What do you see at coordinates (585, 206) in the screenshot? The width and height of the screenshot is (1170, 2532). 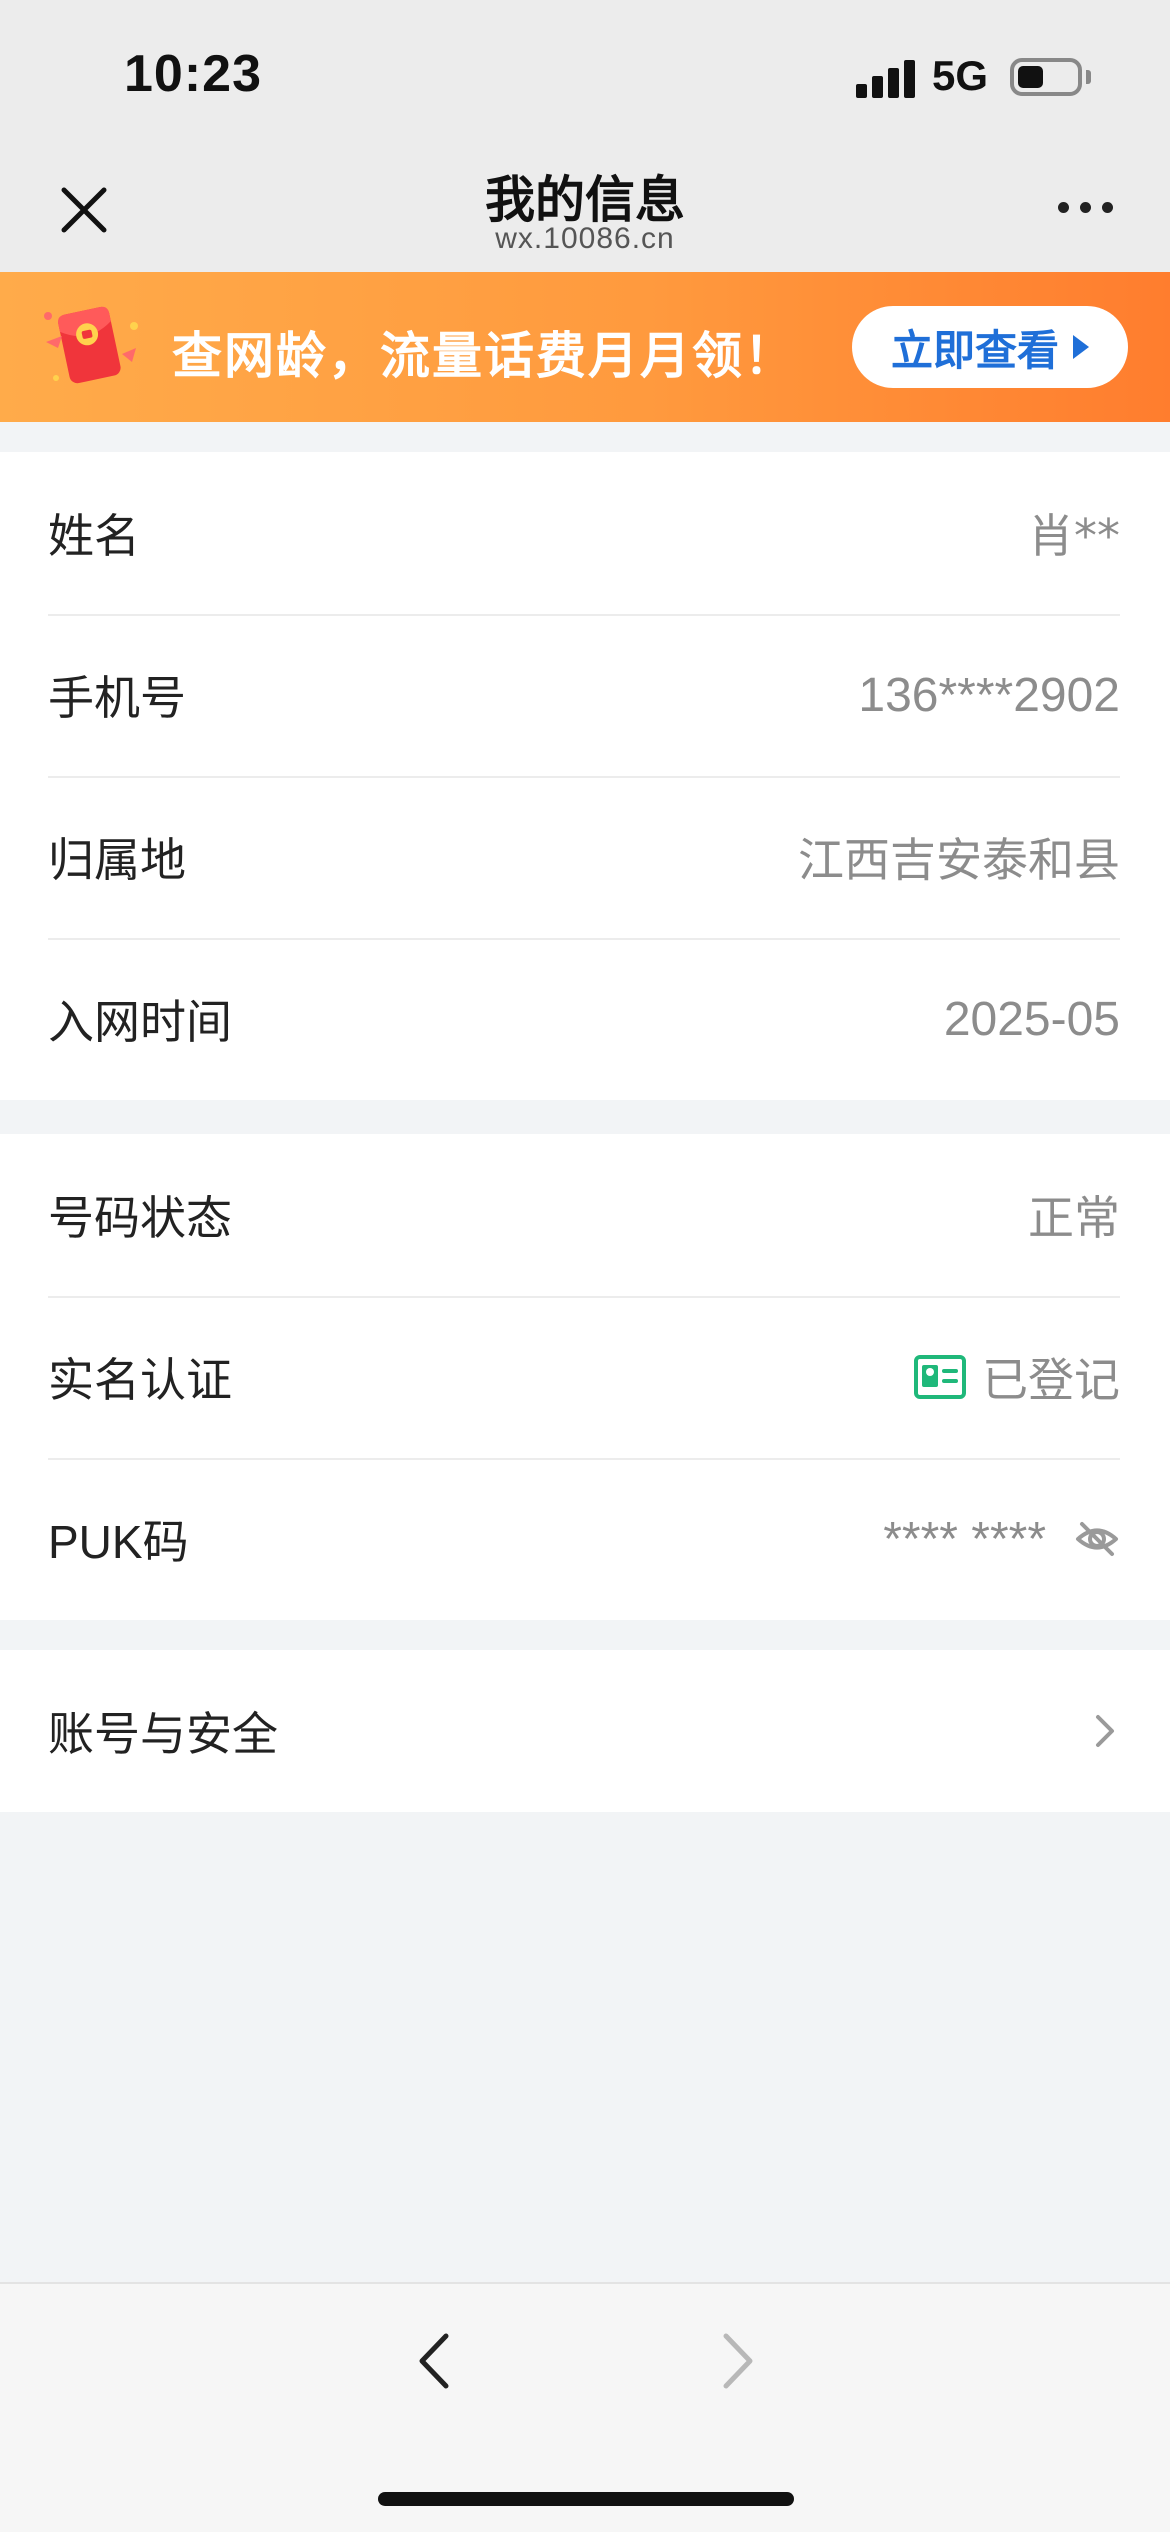 I see `nav-bar: 我的信息 wx.10086.cn` at bounding box center [585, 206].